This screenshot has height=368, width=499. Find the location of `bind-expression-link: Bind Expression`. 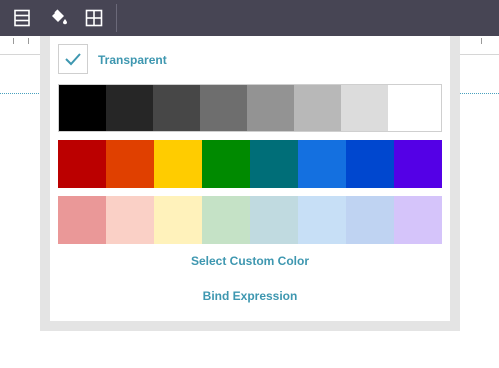

bind-expression-link: Bind Expression is located at coordinates (250, 296).